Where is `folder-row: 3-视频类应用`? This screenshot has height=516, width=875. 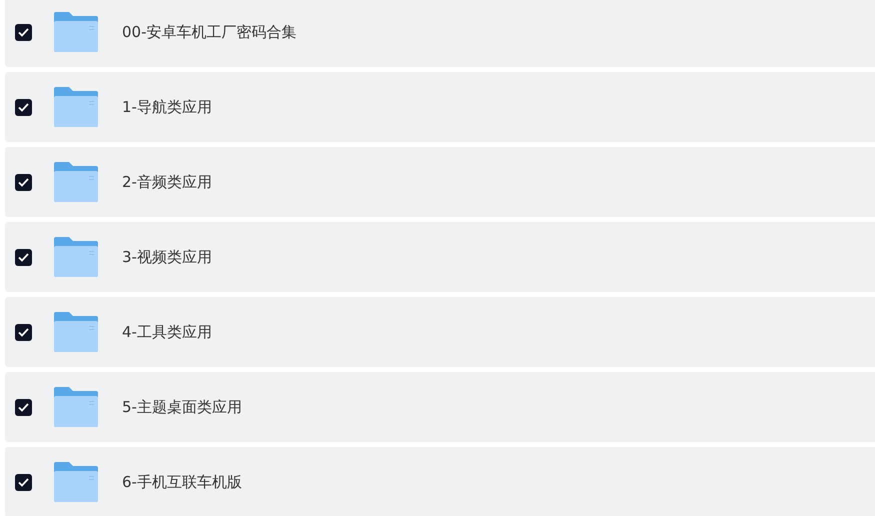 folder-row: 3-视频类应用 is located at coordinates (440, 257).